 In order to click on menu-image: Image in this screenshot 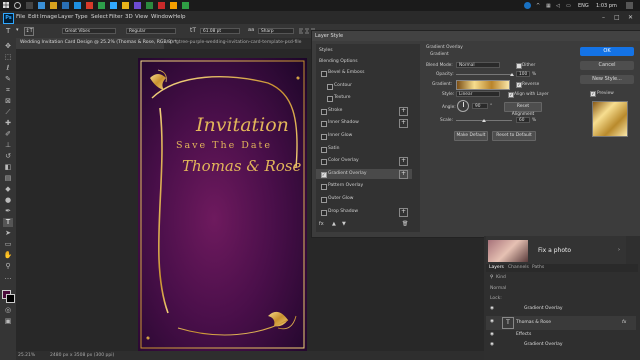, I will do `click(48, 17)`.